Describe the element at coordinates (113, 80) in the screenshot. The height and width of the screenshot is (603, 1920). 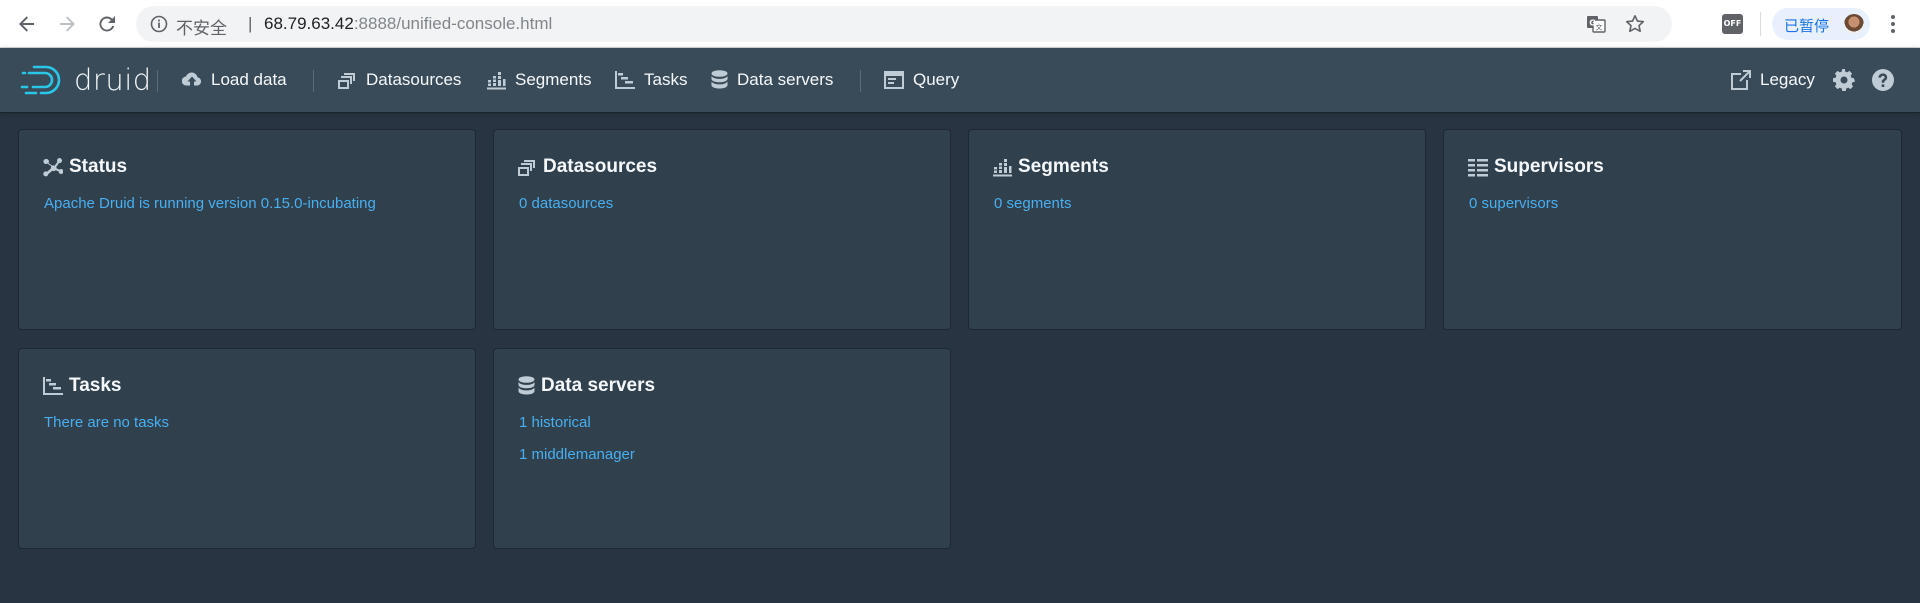
I see `logo-text: druid` at that location.